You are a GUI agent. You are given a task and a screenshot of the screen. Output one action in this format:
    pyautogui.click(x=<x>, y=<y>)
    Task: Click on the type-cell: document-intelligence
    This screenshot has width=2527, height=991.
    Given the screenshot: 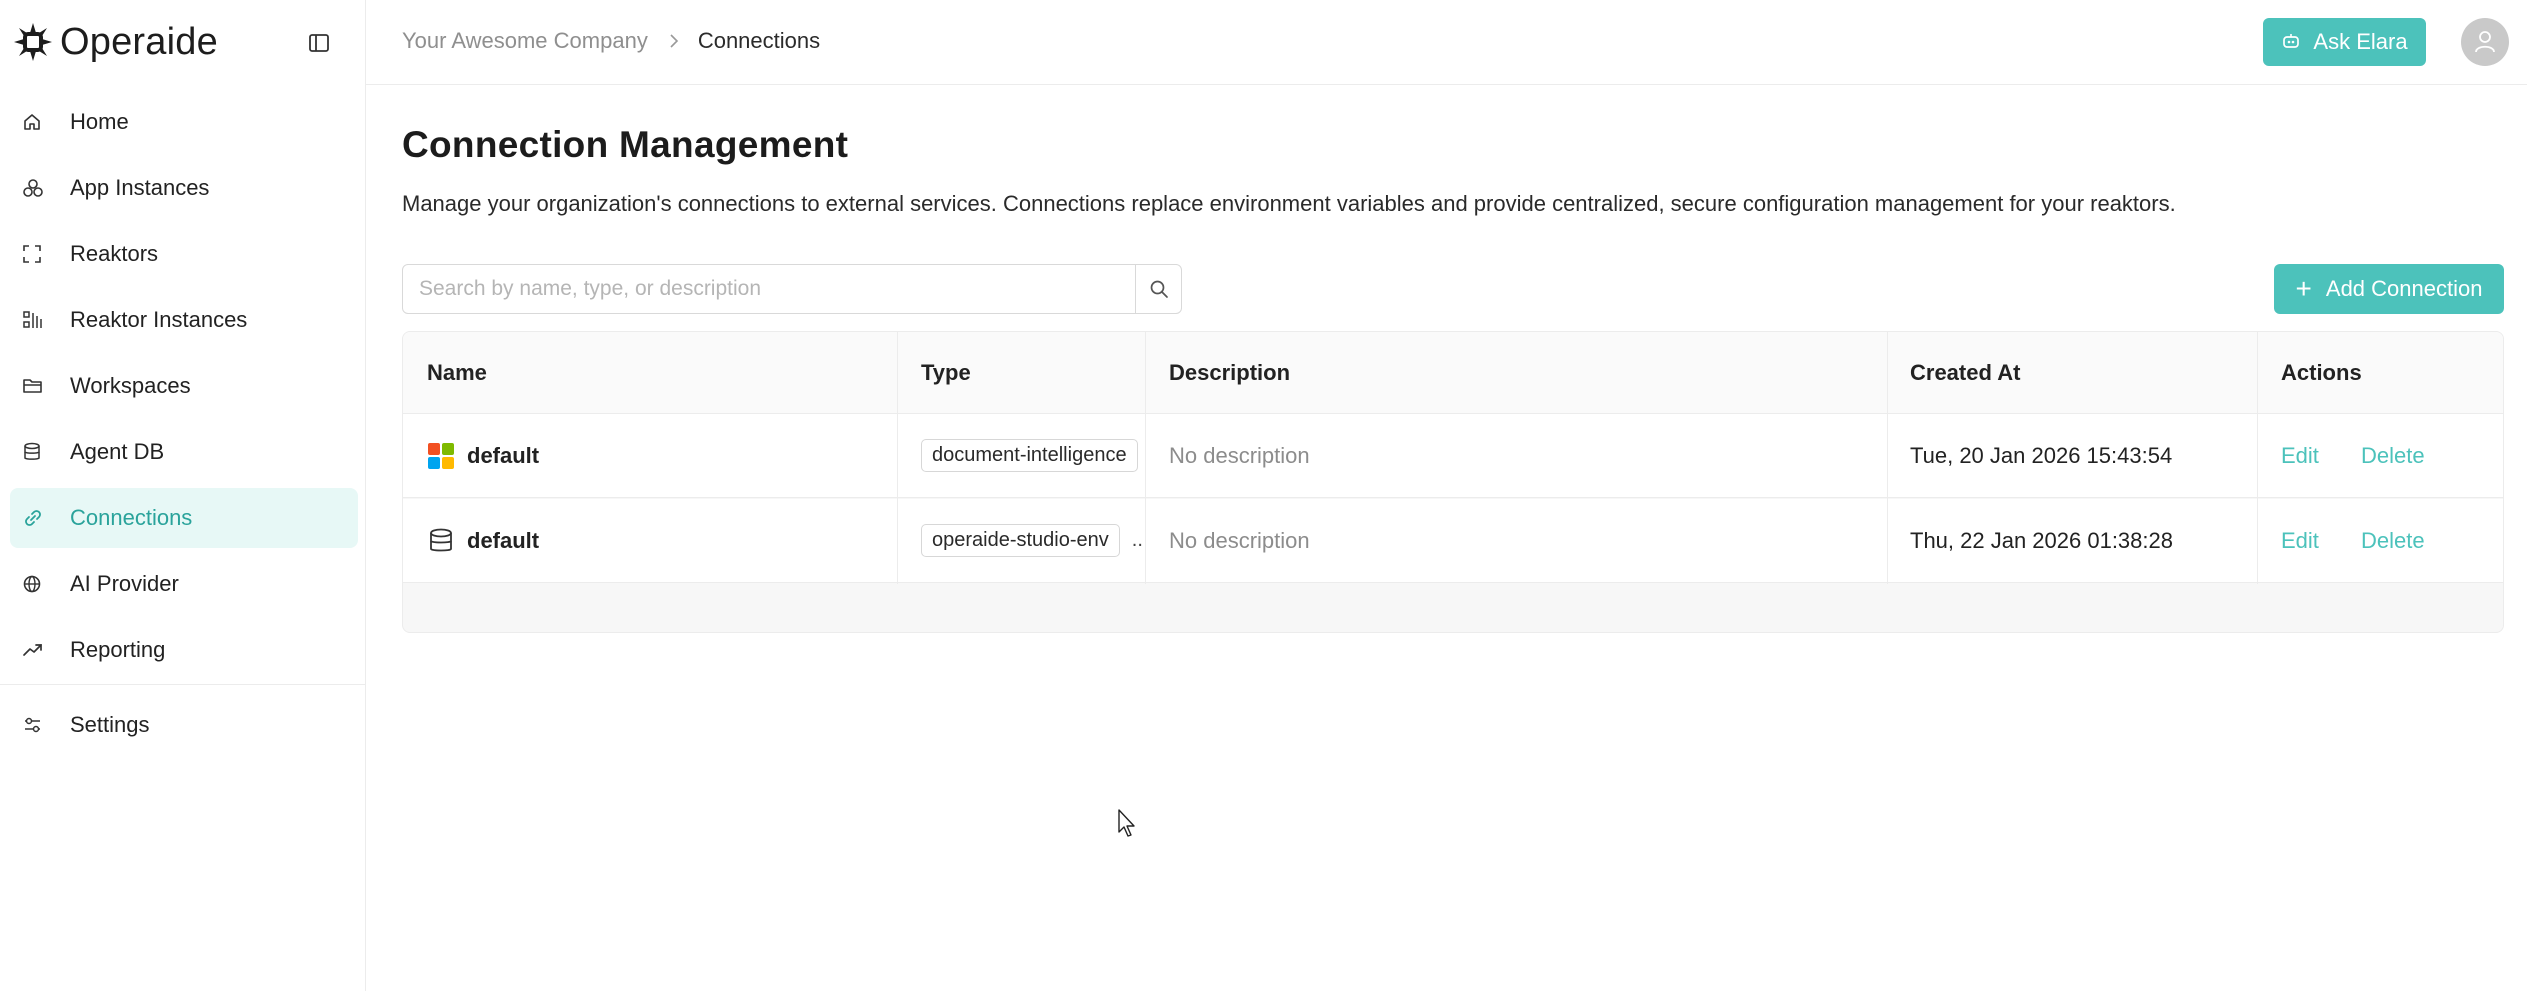 What is the action you would take?
    pyautogui.click(x=1029, y=455)
    